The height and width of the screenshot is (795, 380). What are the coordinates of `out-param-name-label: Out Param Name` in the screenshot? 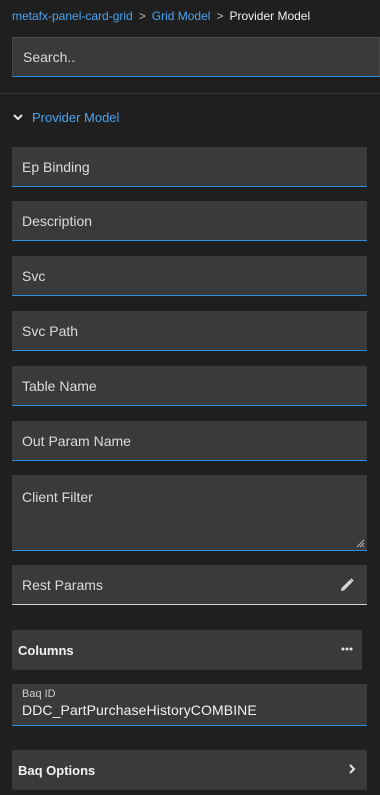 It's located at (76, 440).